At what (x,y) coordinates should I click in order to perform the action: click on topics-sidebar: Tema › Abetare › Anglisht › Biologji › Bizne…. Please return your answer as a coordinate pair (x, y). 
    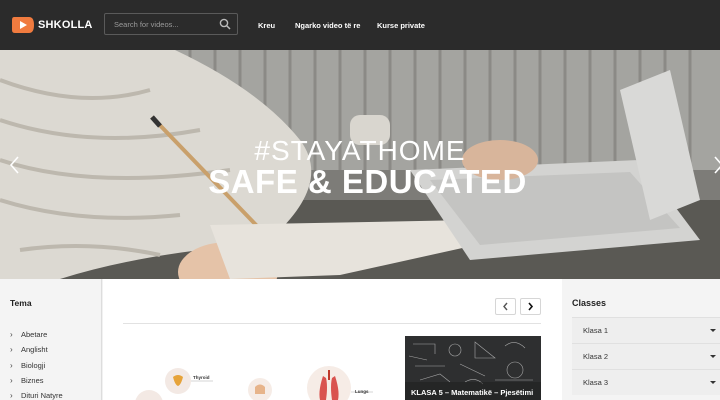
    Looking at the image, I should click on (51, 339).